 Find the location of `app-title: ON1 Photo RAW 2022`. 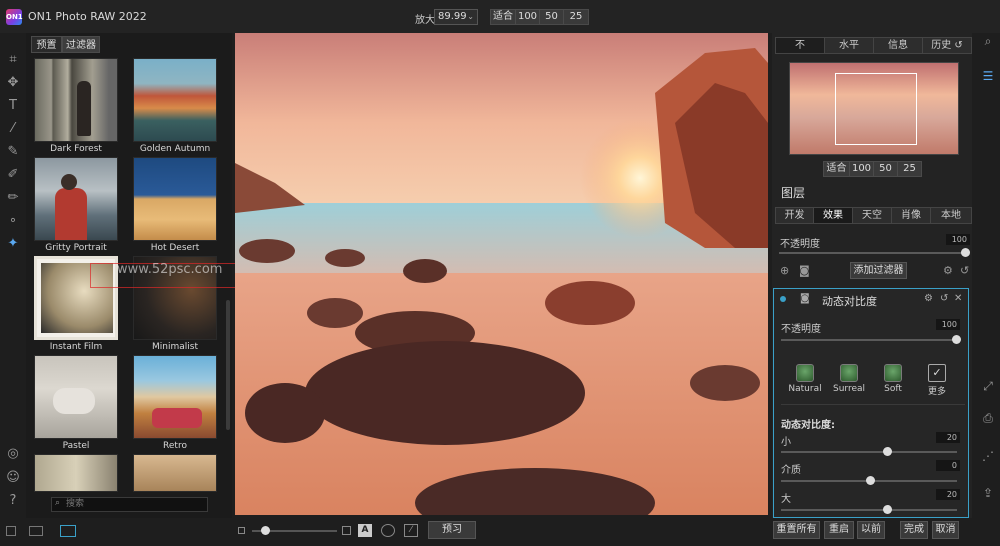

app-title: ON1 Photo RAW 2022 is located at coordinates (87, 16).